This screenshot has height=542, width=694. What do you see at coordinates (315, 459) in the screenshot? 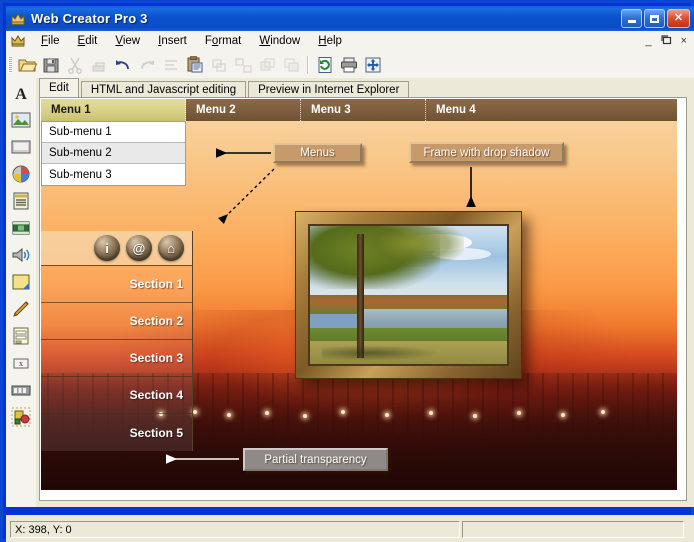
I see `callout-partial-transparency: Partial transparency` at bounding box center [315, 459].